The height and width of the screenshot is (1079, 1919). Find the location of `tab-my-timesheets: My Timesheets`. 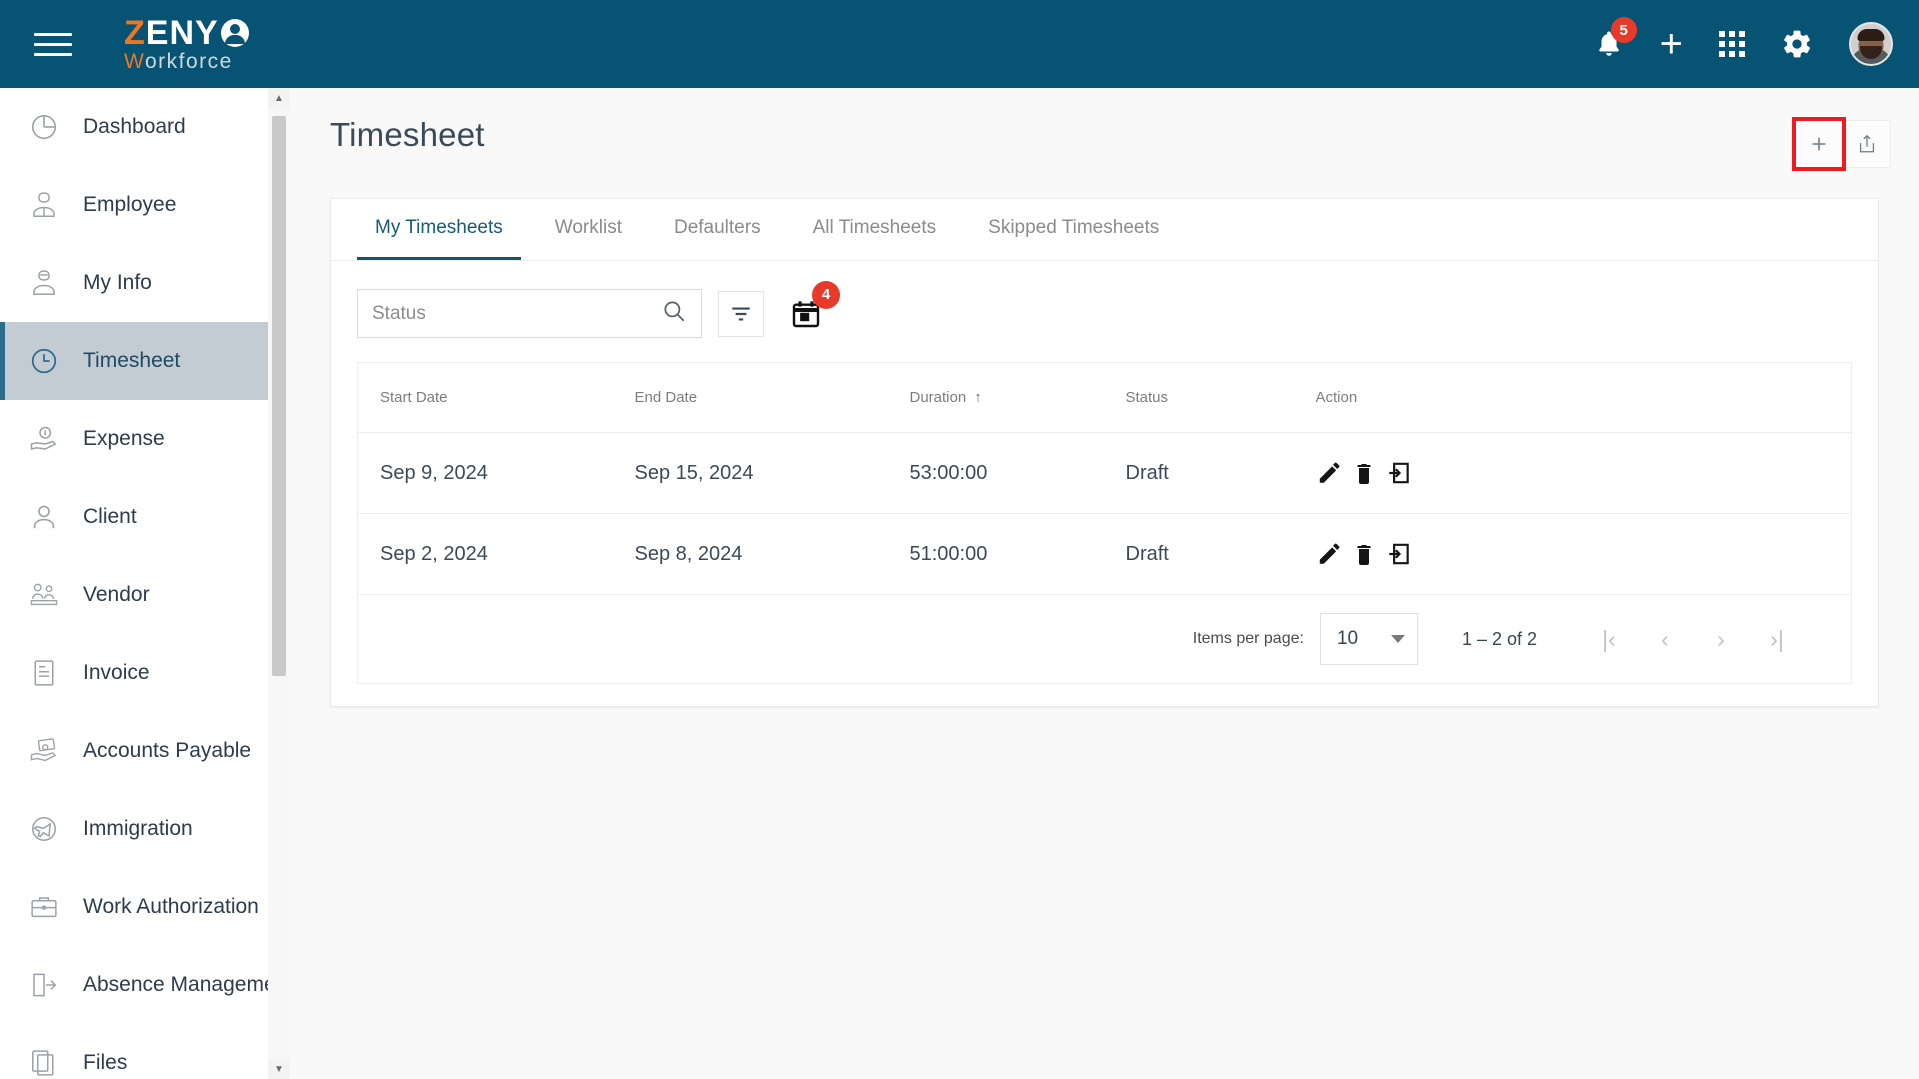

tab-my-timesheets: My Timesheets is located at coordinates (439, 229).